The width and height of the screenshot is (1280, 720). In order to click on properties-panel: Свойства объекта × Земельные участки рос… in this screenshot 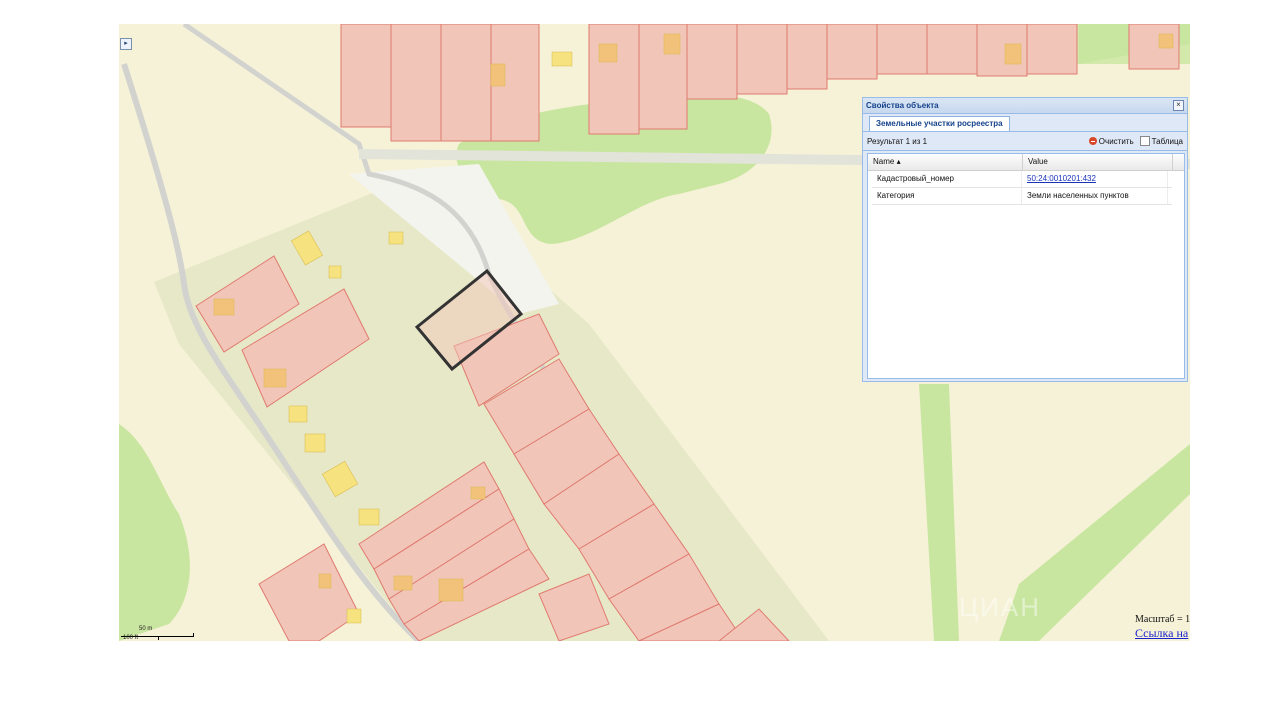, I will do `click(1025, 239)`.